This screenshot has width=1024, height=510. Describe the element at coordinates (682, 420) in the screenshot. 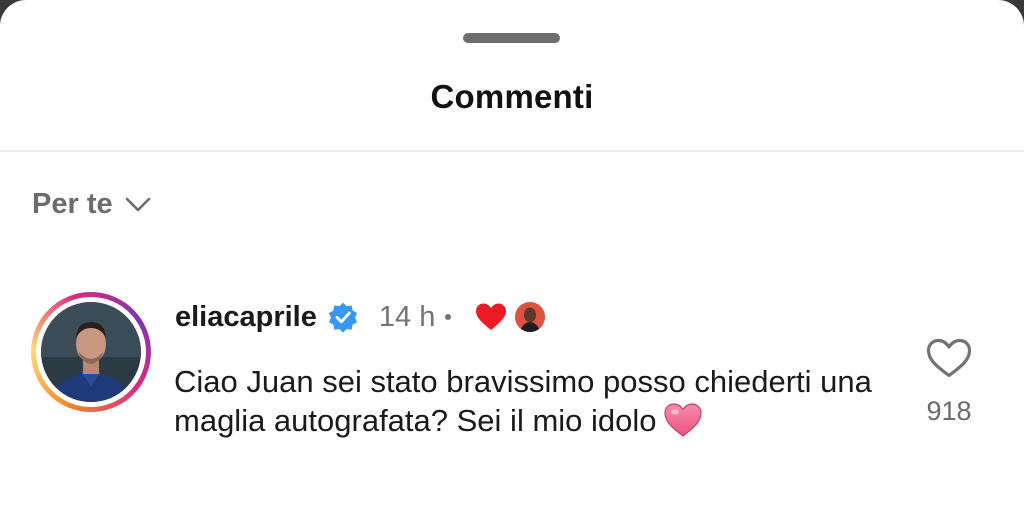

I see `pink-heart-icon` at that location.